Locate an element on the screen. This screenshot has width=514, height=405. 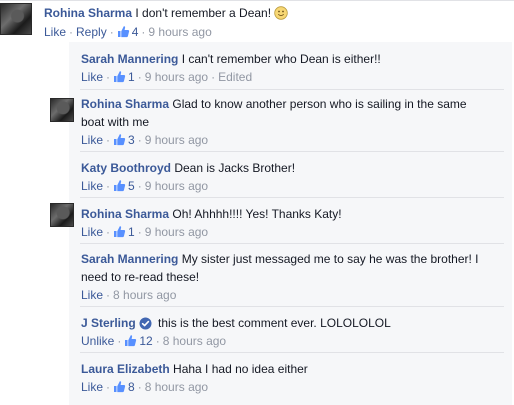
comment-text: Oh! Ahhhh!!!! Yes! Thanks Katy! is located at coordinates (257, 214).